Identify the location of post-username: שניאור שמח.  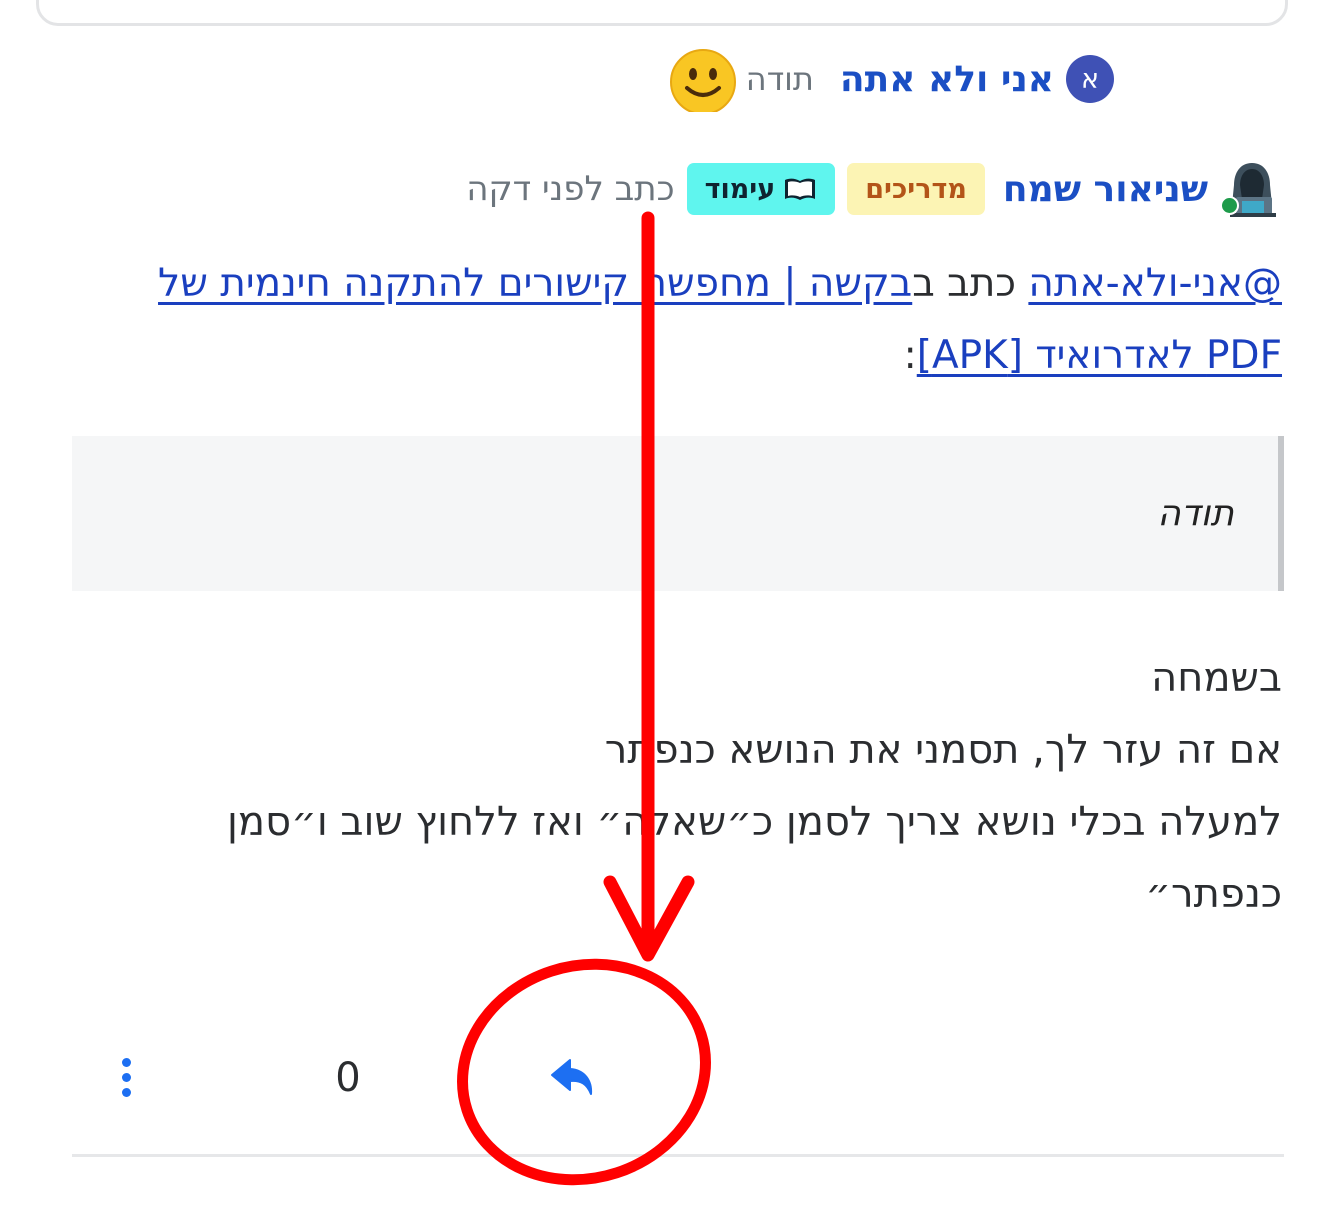
(1105, 189).